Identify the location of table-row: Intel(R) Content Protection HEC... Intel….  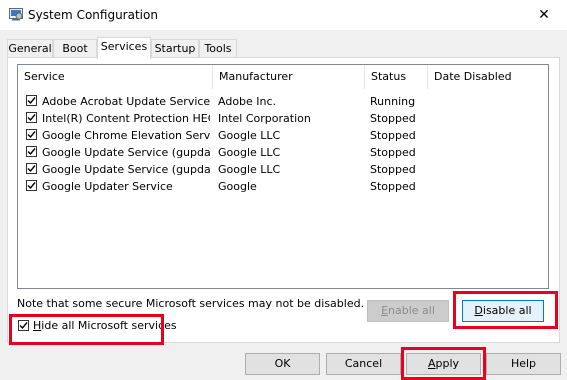
(283, 118).